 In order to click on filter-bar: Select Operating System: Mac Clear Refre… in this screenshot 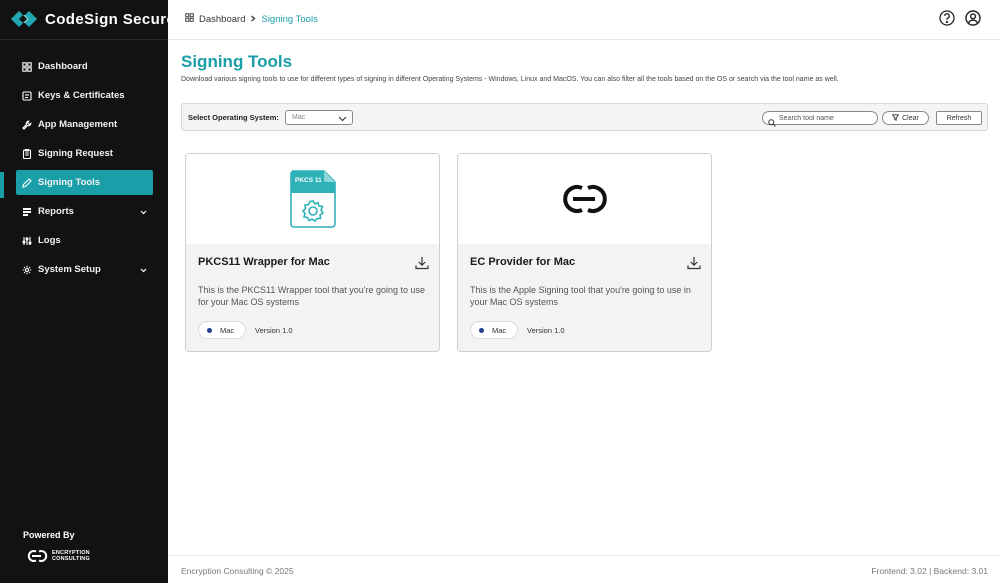, I will do `click(584, 117)`.